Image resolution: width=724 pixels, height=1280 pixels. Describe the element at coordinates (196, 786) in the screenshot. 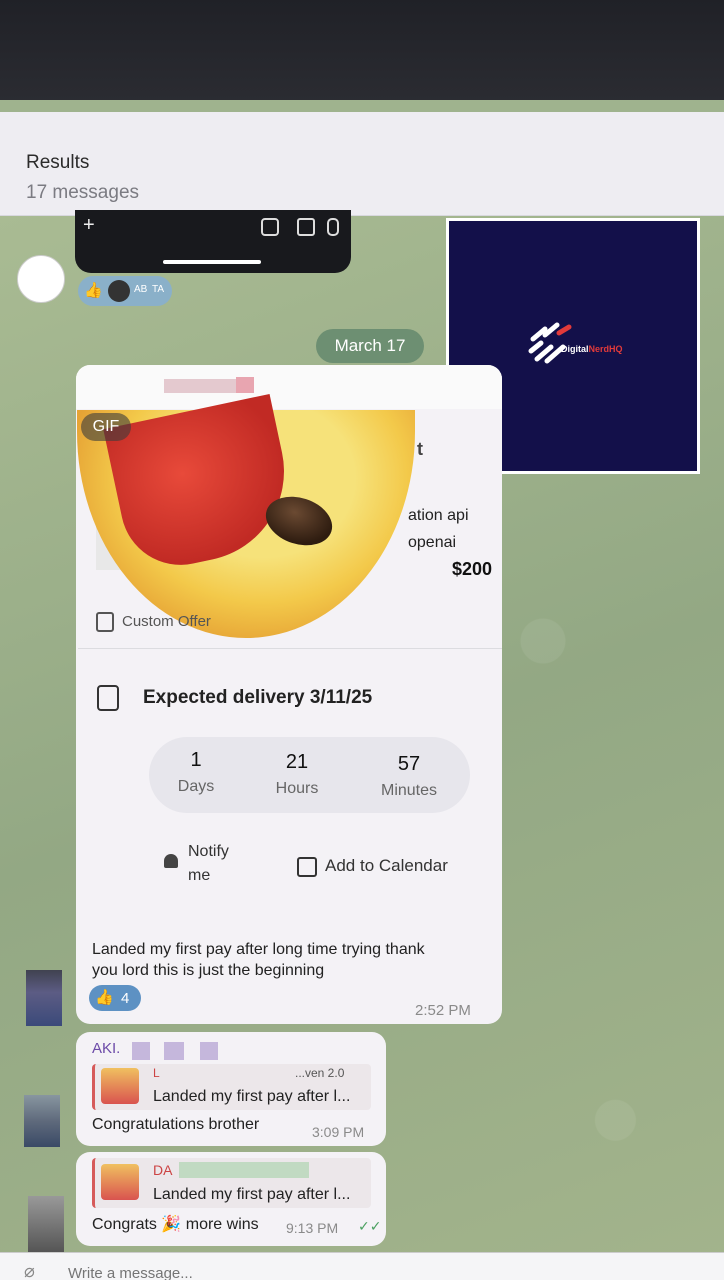

I see `days-unit: Days` at that location.